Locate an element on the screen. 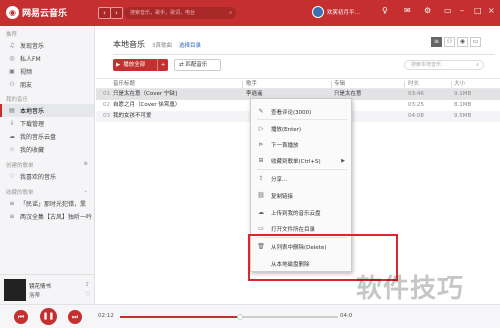 The width and height of the screenshot is (500, 328). share-icon: ⇪ is located at coordinates (87, 284).